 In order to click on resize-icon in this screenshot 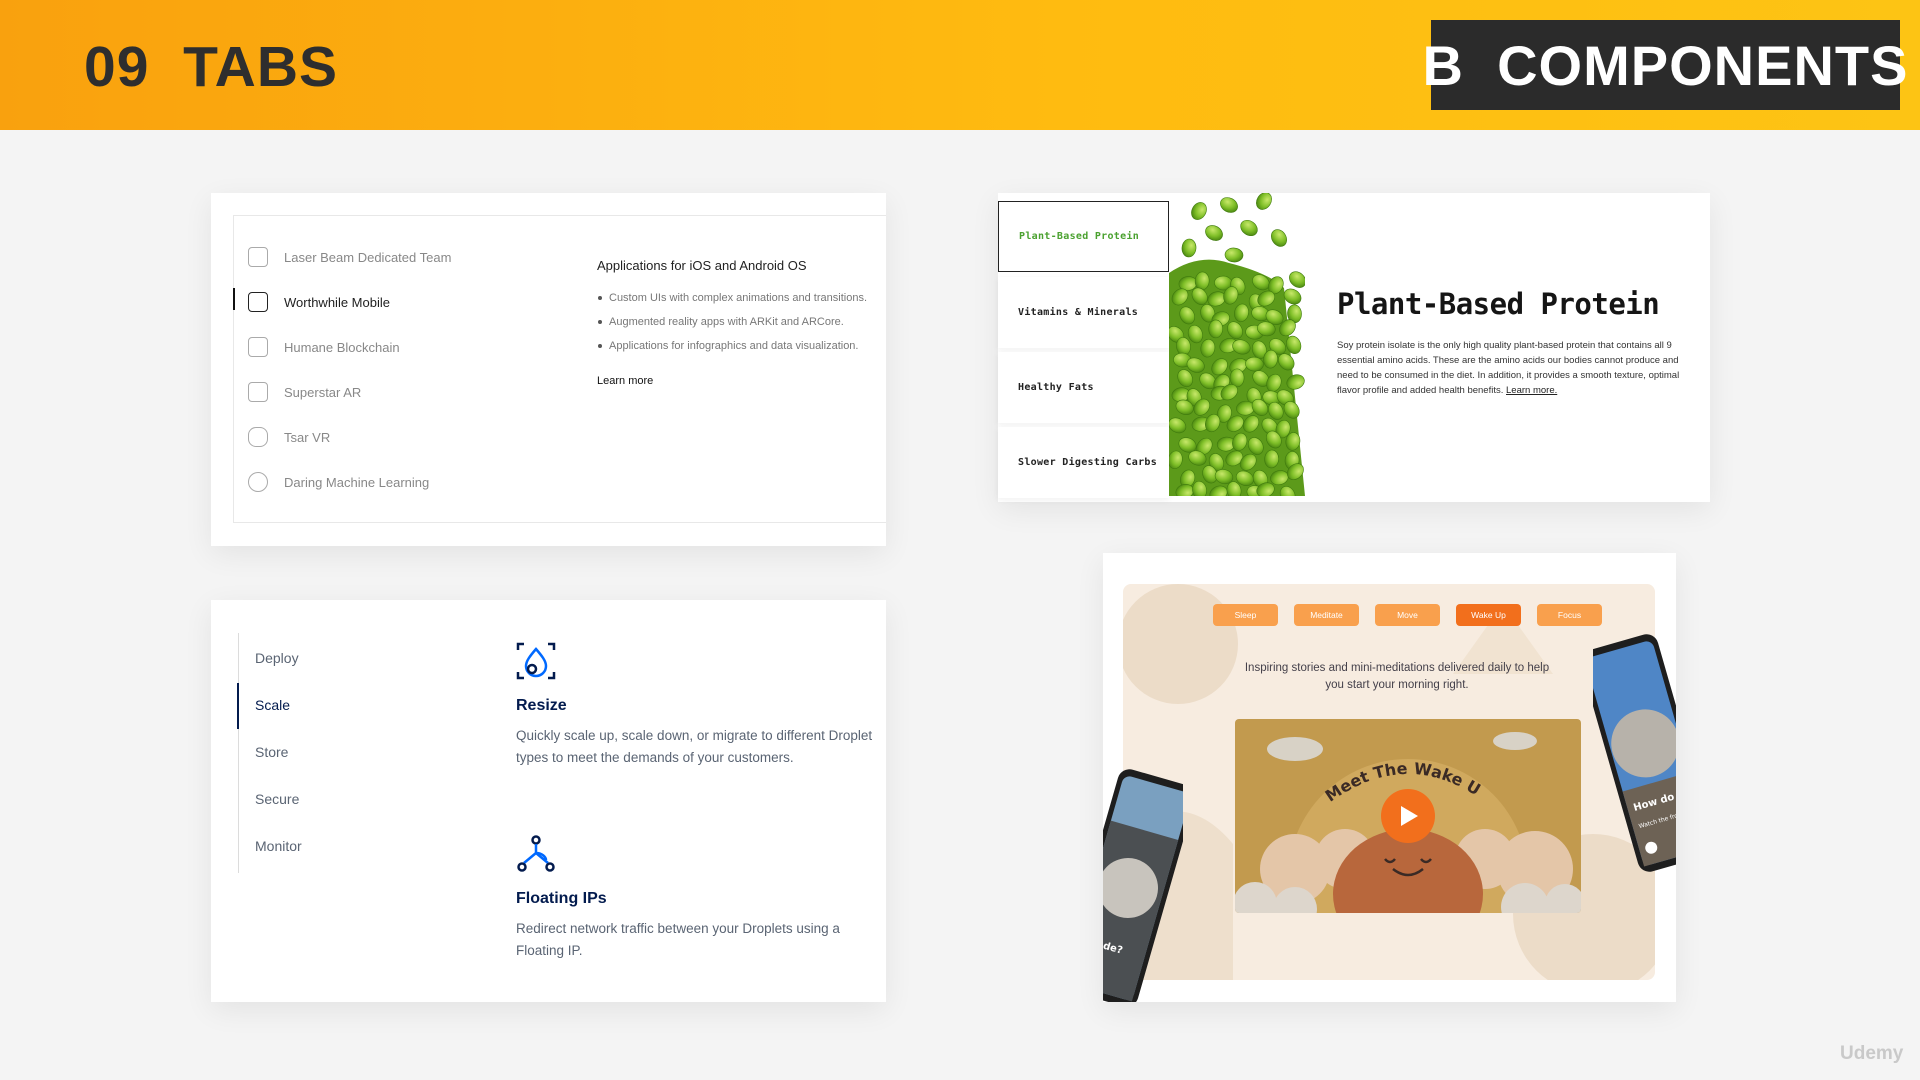, I will do `click(536, 661)`.